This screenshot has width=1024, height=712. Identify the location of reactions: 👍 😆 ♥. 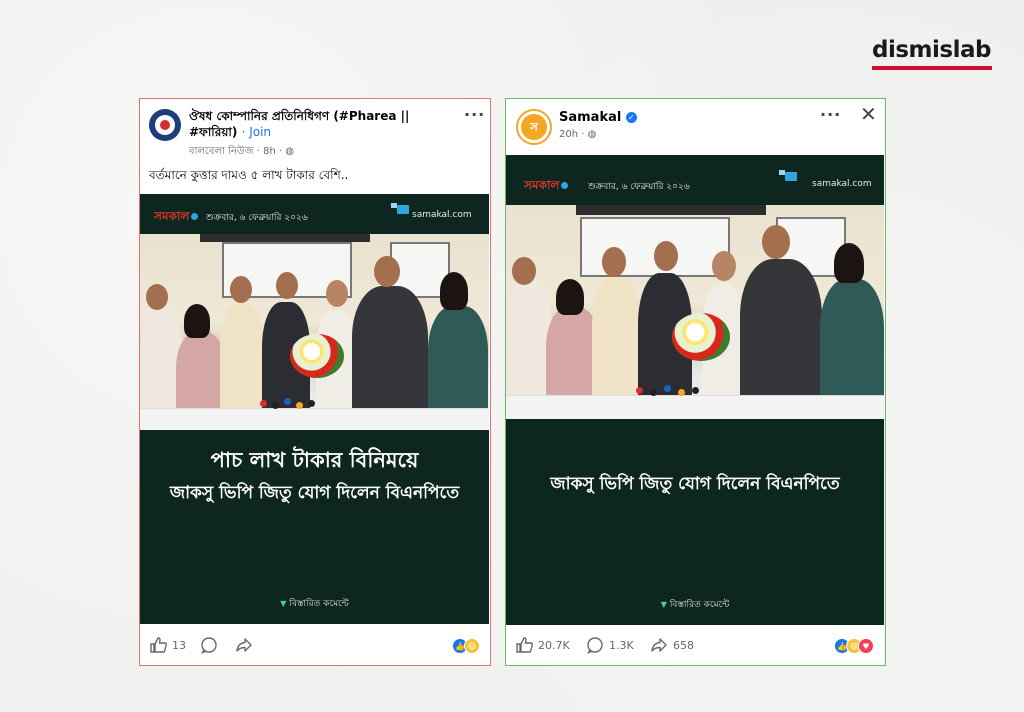
(854, 646).